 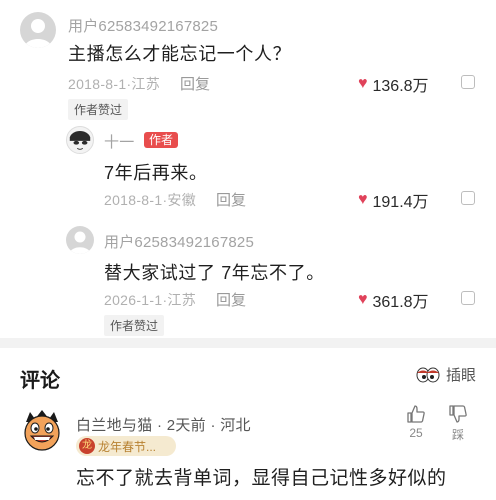 What do you see at coordinates (248, 343) in the screenshot?
I see `section-divider` at bounding box center [248, 343].